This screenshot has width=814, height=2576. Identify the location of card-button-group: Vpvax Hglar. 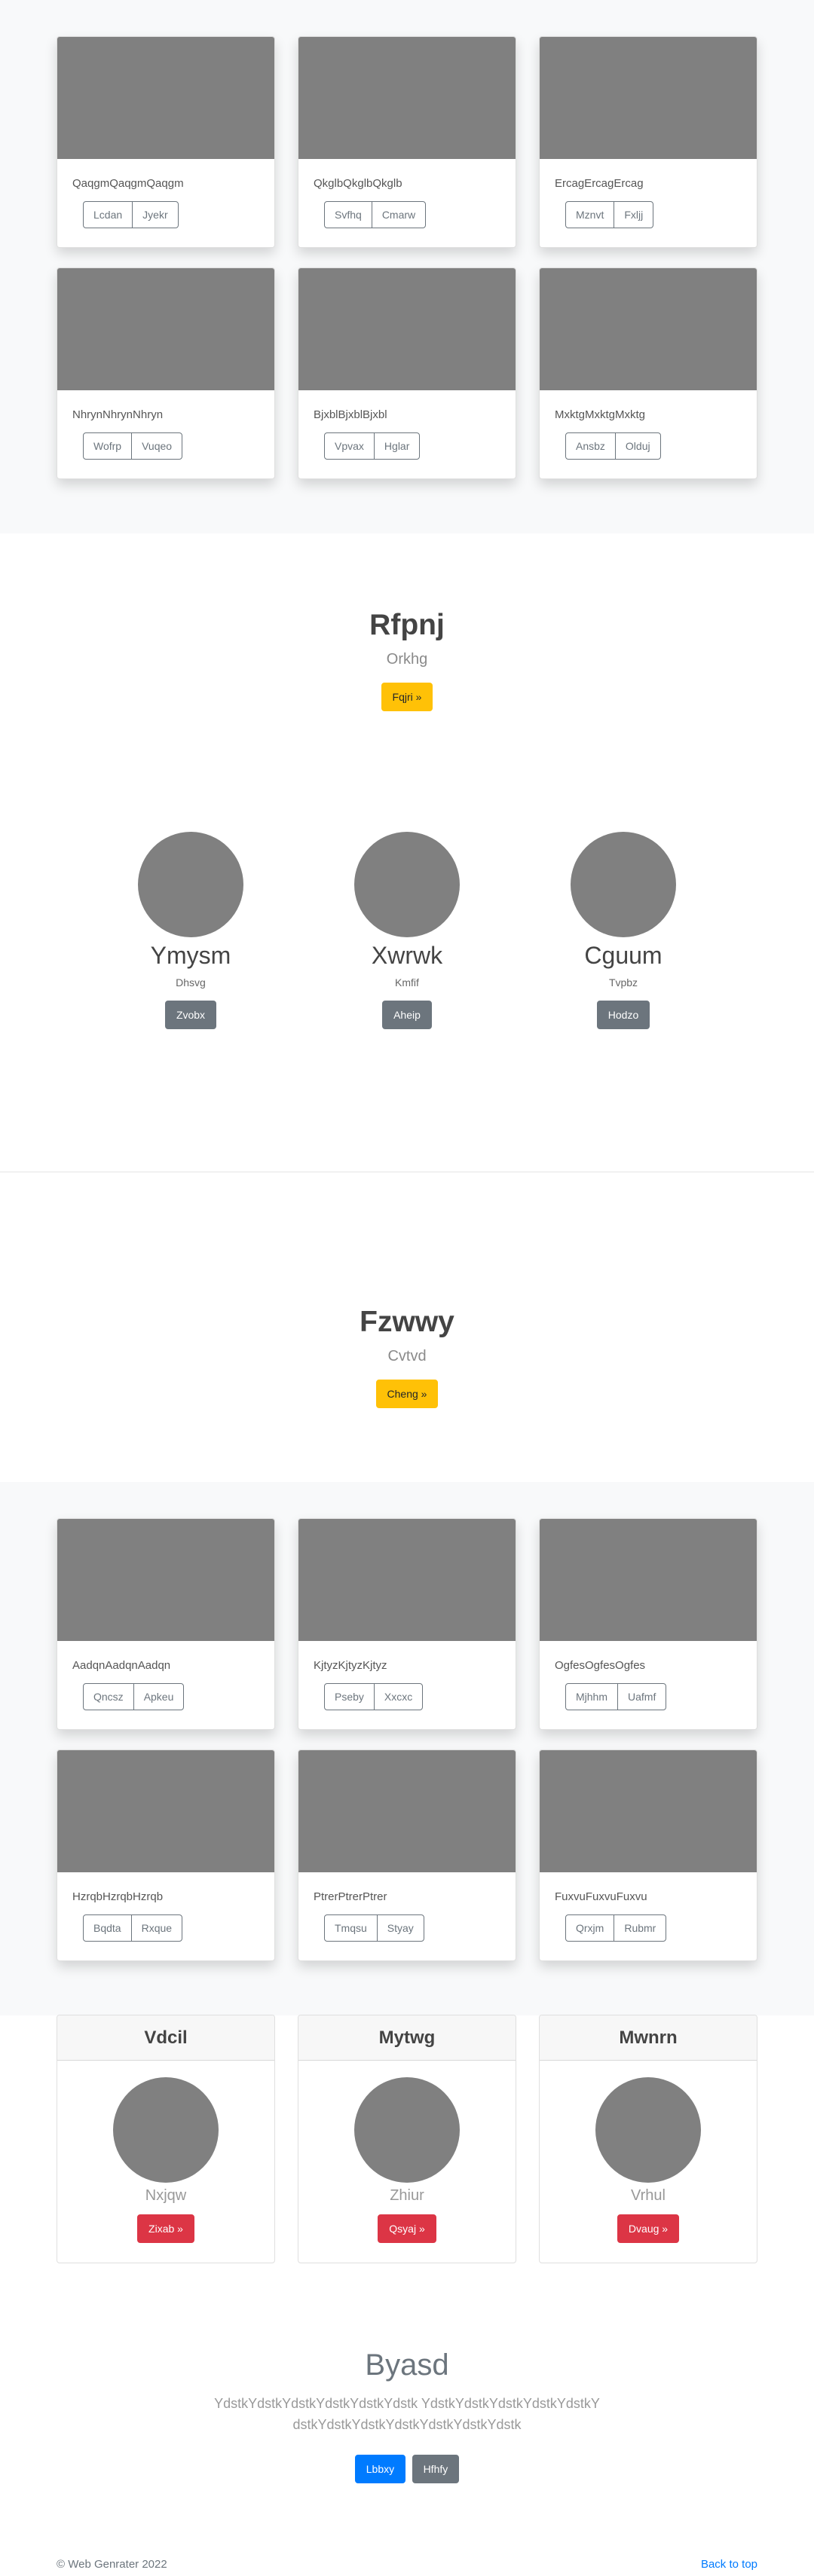
(372, 446).